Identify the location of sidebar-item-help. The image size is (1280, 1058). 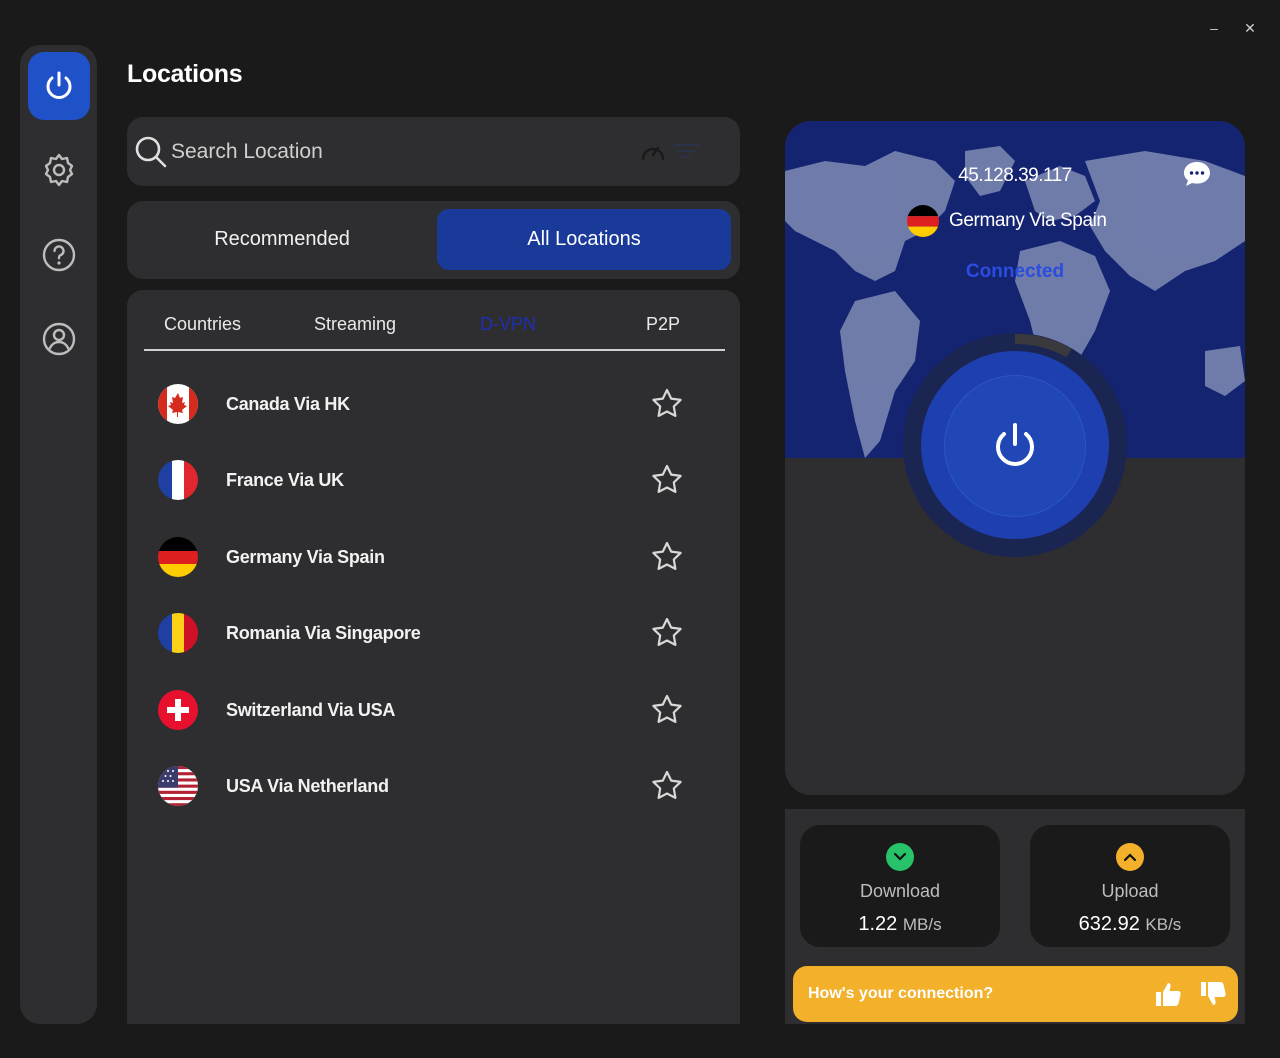
(59, 255).